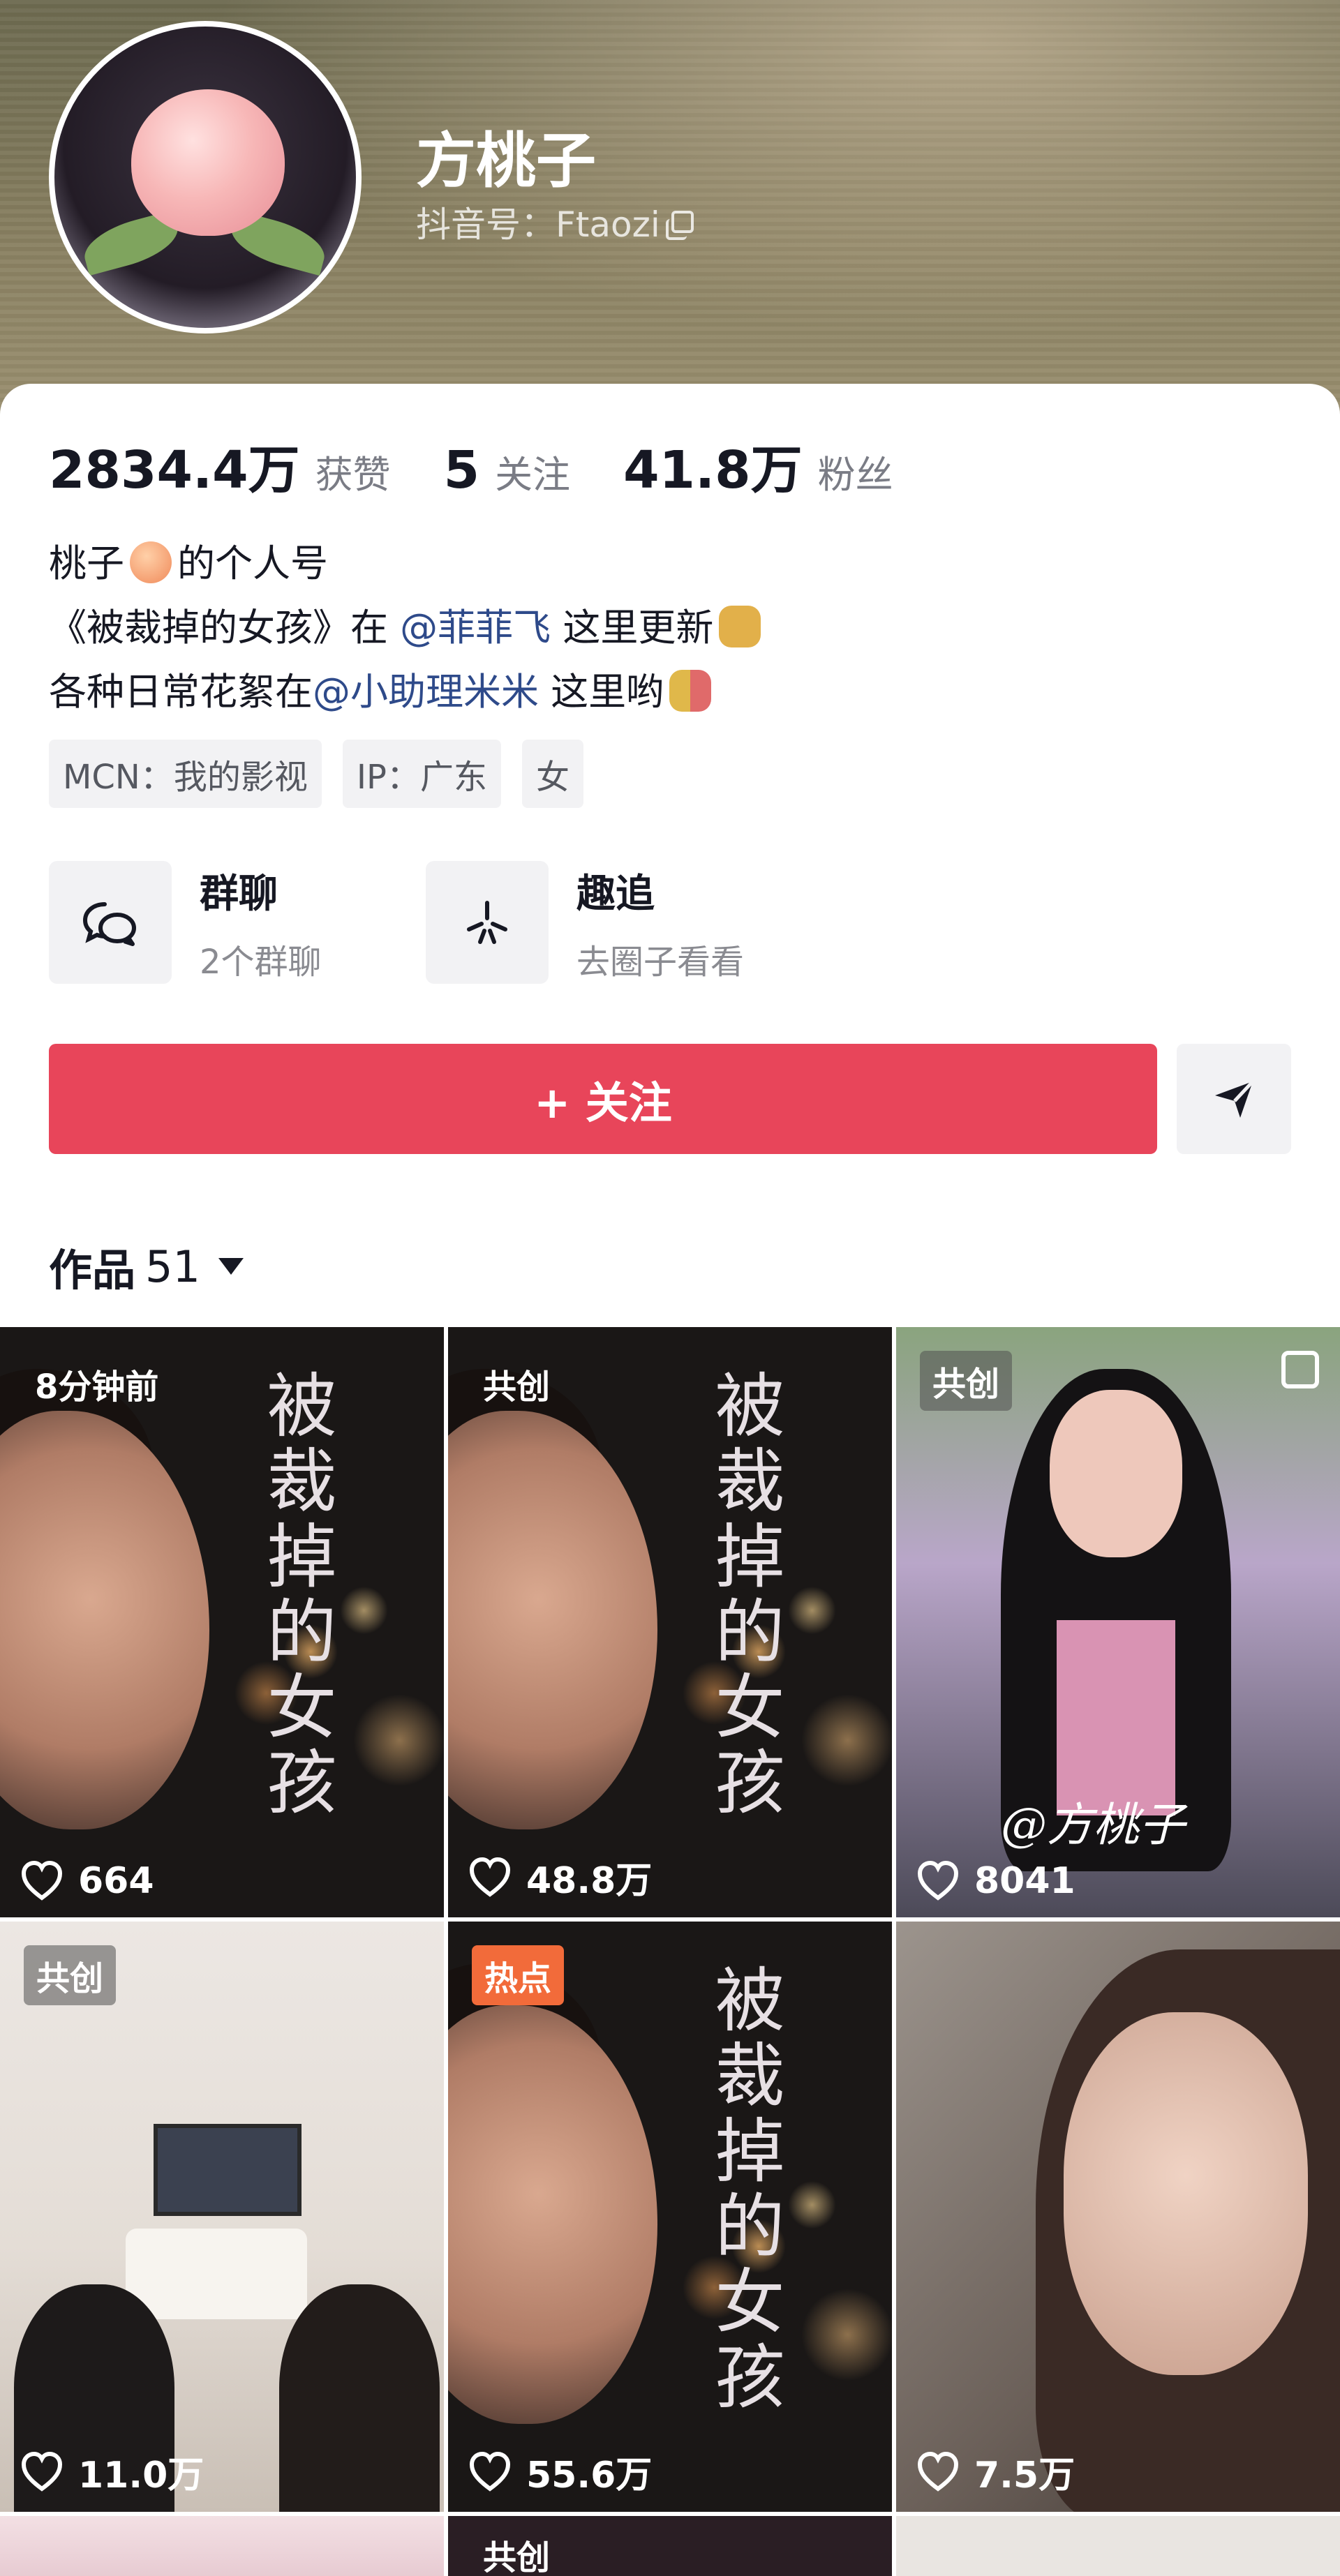 This screenshot has height=2576, width=1340. What do you see at coordinates (1024, 2475) in the screenshot?
I see `likes-count: 7.5万` at bounding box center [1024, 2475].